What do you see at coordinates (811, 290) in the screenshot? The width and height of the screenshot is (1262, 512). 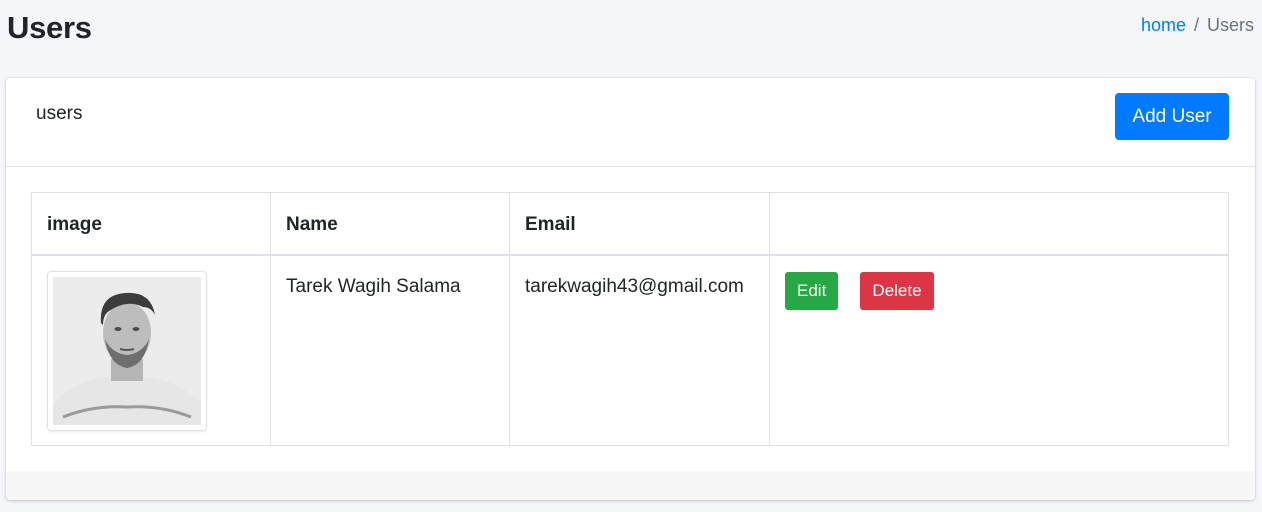 I see `edit-button: Edit` at bounding box center [811, 290].